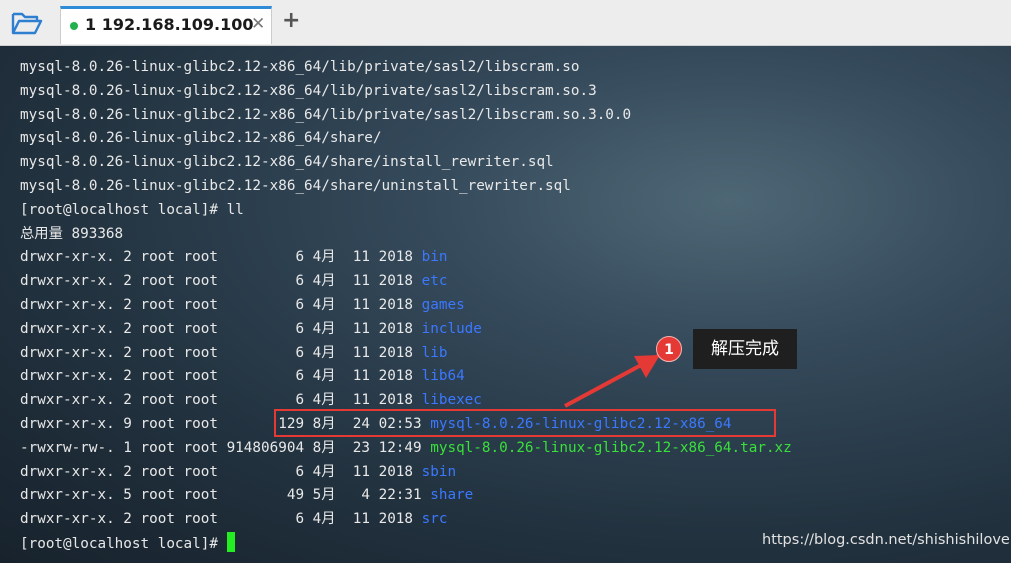  Describe the element at coordinates (612, 381) in the screenshot. I see `annotation-arrow-icon` at that location.